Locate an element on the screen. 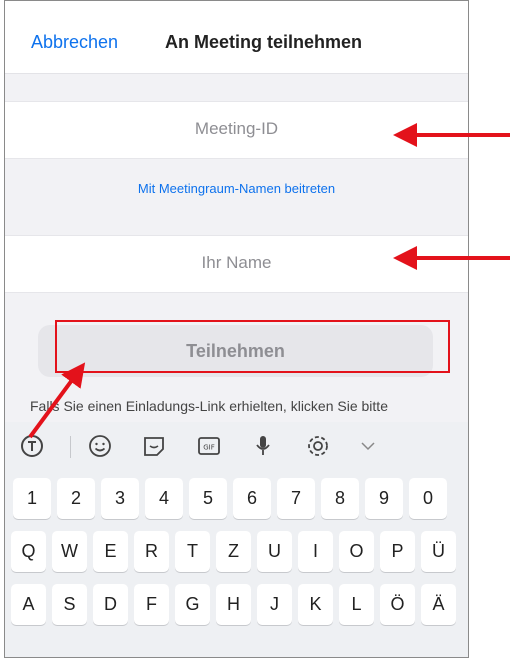 The height and width of the screenshot is (659, 512). keyboard-toolbar: GIF is located at coordinates (236, 446).